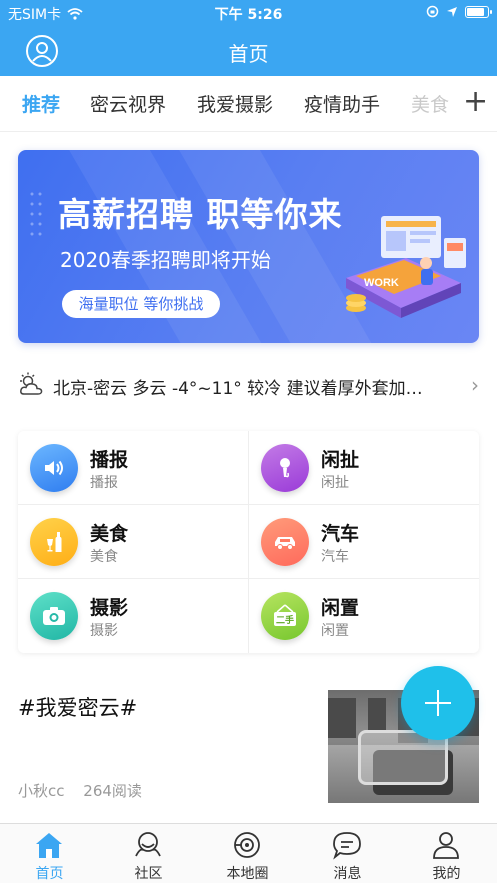 The image size is (497, 883). I want to click on orientation-lock-icon, so click(432, 11).